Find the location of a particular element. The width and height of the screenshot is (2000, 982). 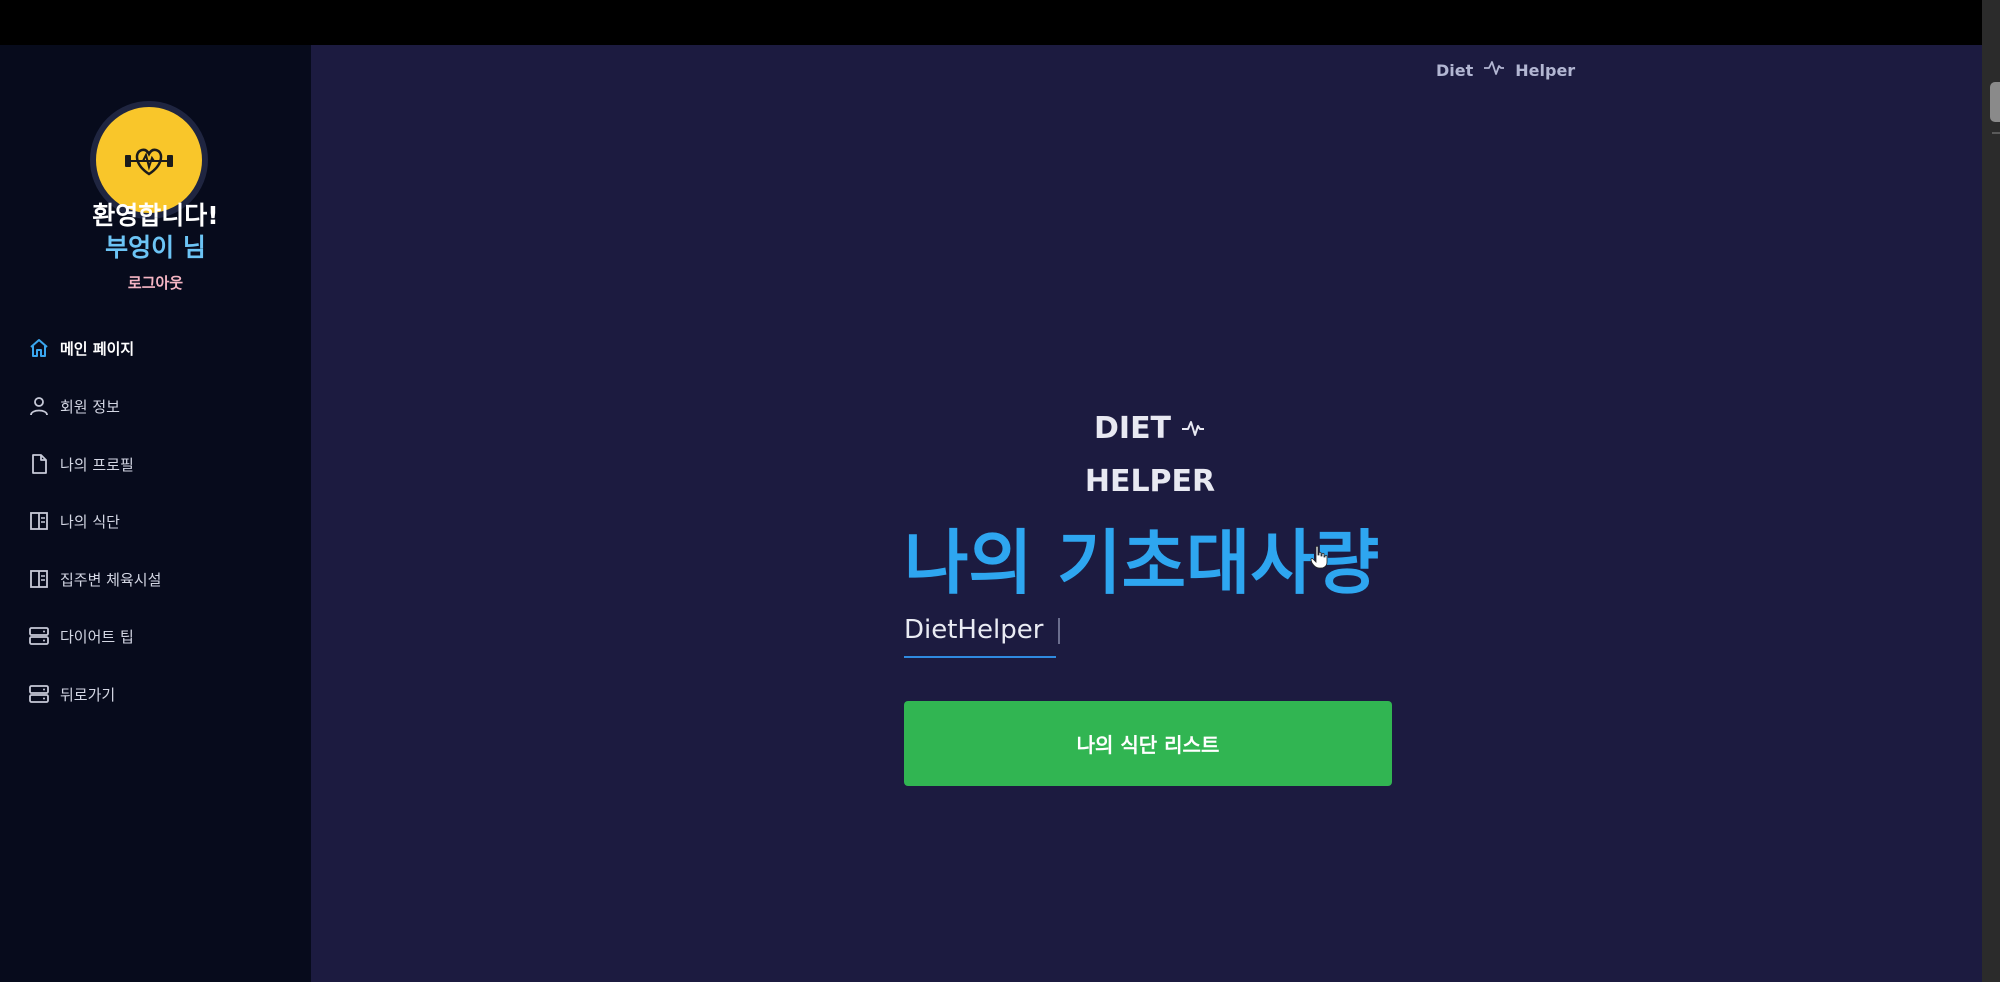

name-input-value: DietHelper is located at coordinates (974, 630).